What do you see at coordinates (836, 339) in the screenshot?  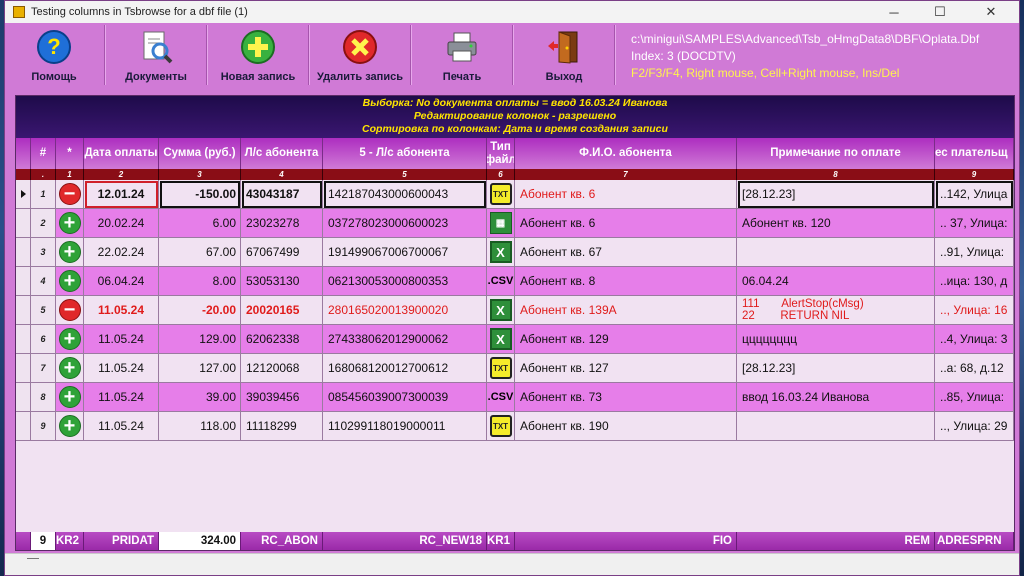 I see `payment-note-cell: цццццццц` at bounding box center [836, 339].